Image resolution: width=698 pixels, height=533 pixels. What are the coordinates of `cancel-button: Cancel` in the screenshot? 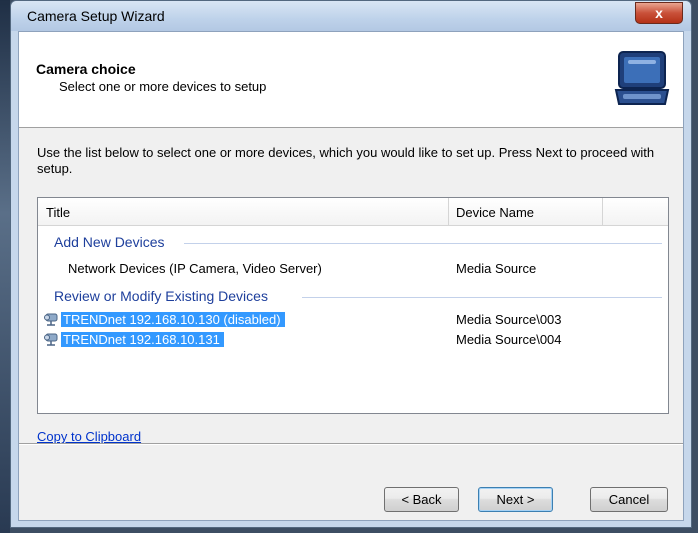 It's located at (629, 499).